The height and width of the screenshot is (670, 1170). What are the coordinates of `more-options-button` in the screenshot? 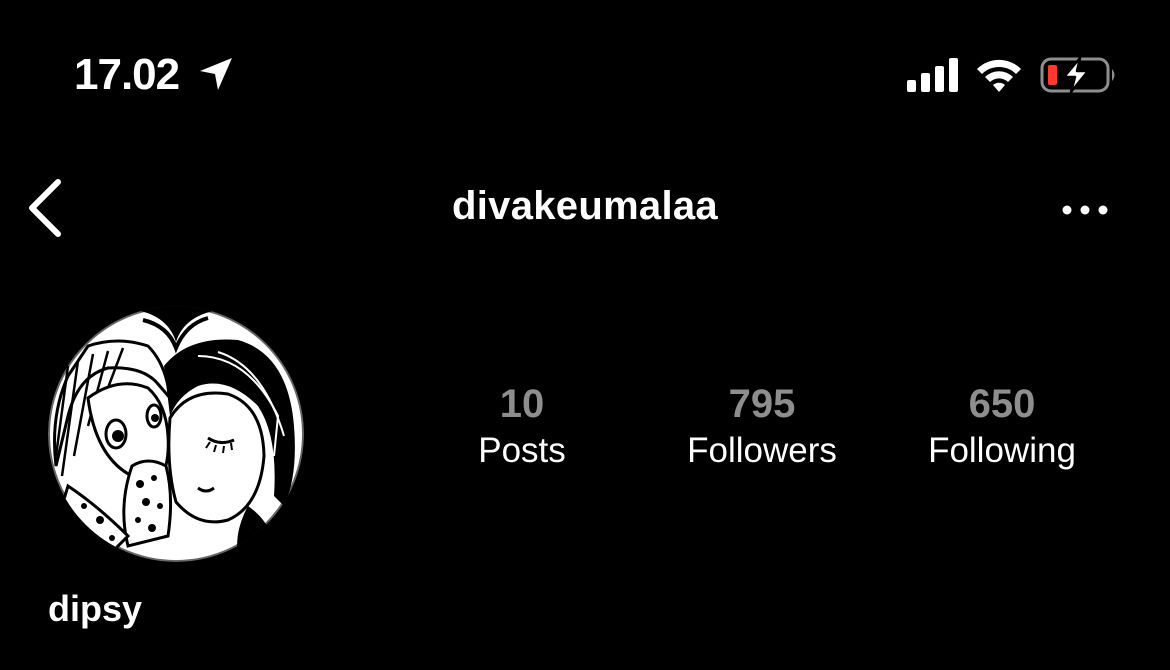 It's located at (1085, 210).